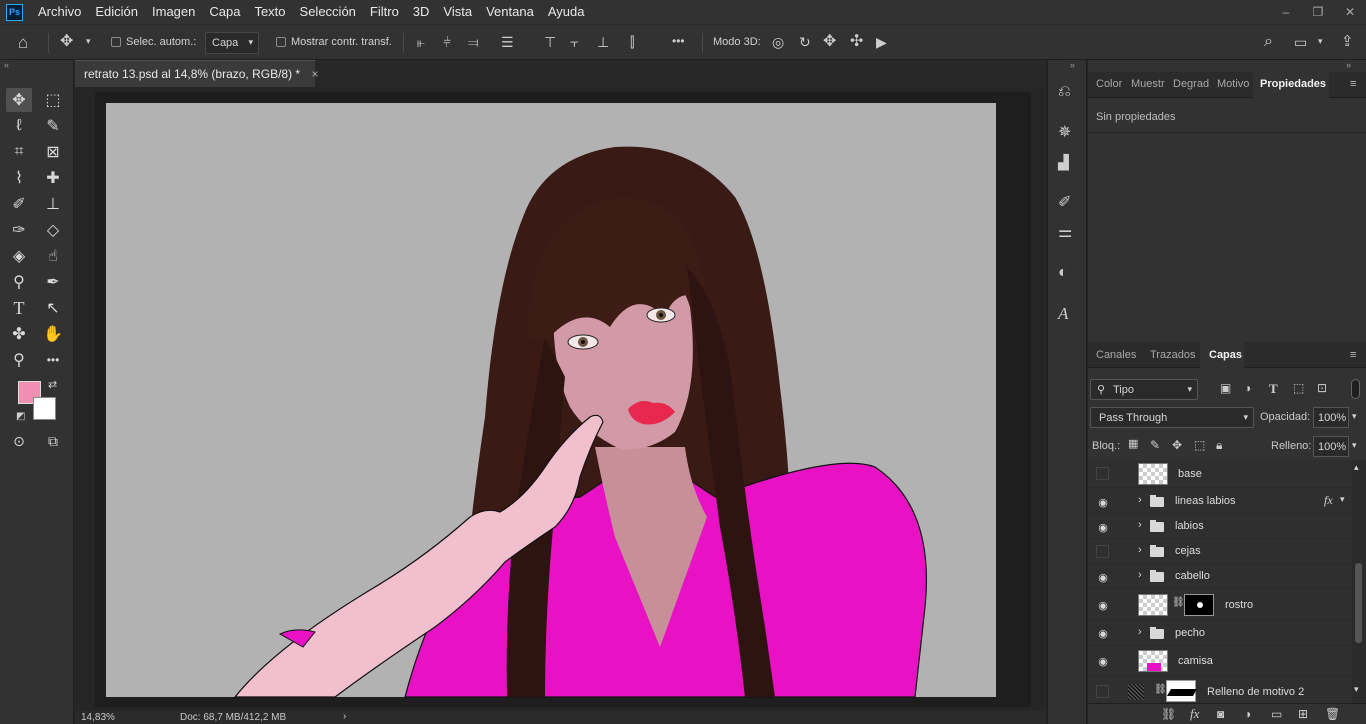 This screenshot has height=724, width=1366. What do you see at coordinates (632, 42) in the screenshot?
I see `distribute-vertical-icon: ⫿` at bounding box center [632, 42].